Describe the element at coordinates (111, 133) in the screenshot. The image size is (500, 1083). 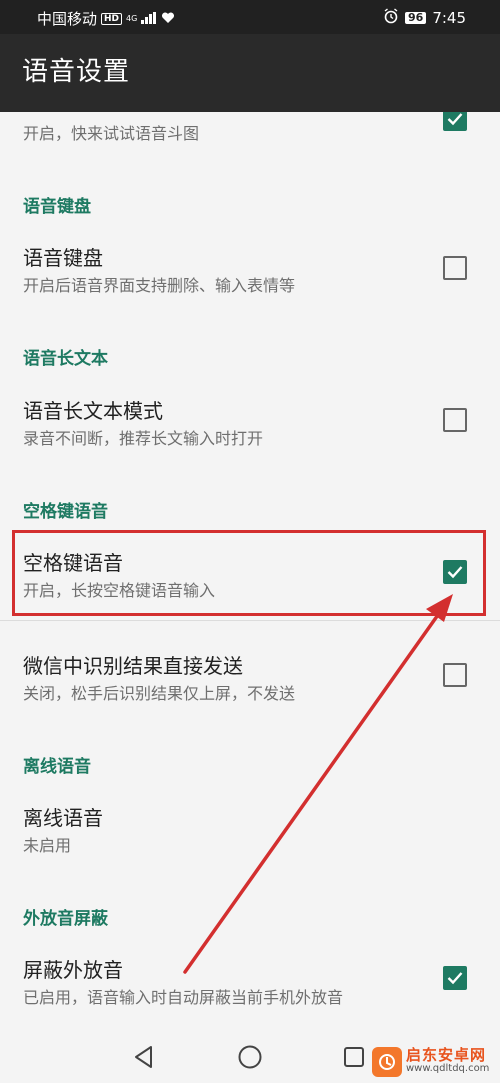
I see `voice-emoji-summary: 开启，快来试试语音斗图` at that location.